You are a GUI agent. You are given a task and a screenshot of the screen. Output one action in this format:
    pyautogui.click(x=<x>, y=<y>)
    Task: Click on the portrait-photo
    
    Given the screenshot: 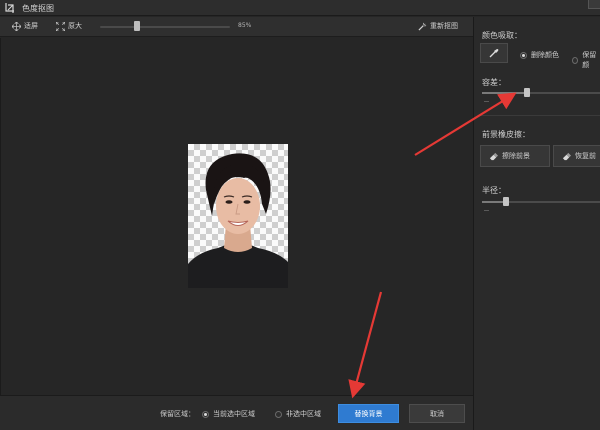 What is the action you would take?
    pyautogui.click(x=238, y=216)
    